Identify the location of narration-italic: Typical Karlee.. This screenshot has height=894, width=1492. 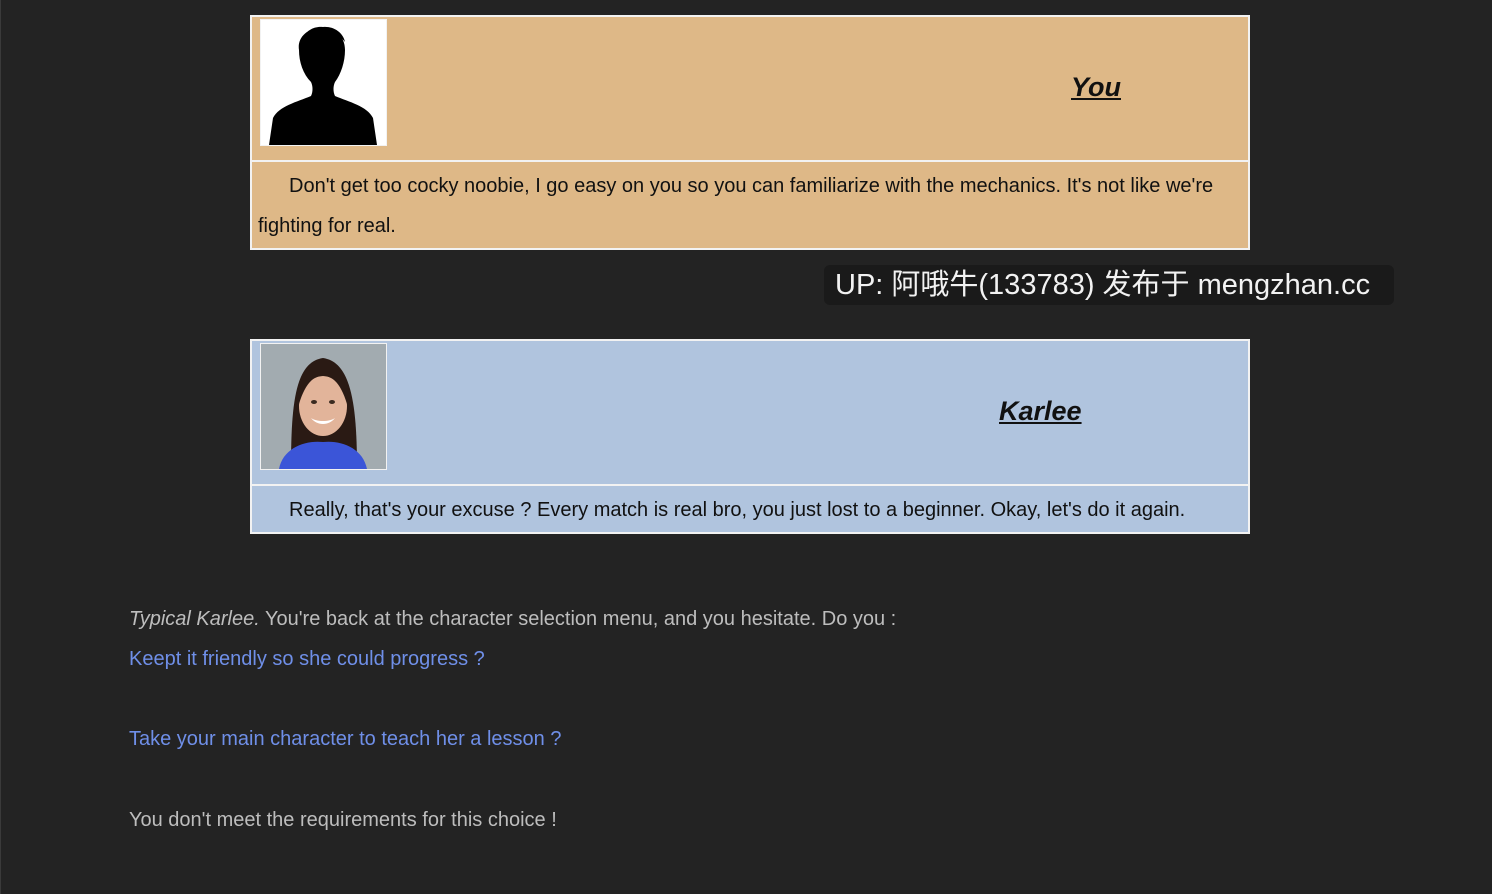
(194, 619).